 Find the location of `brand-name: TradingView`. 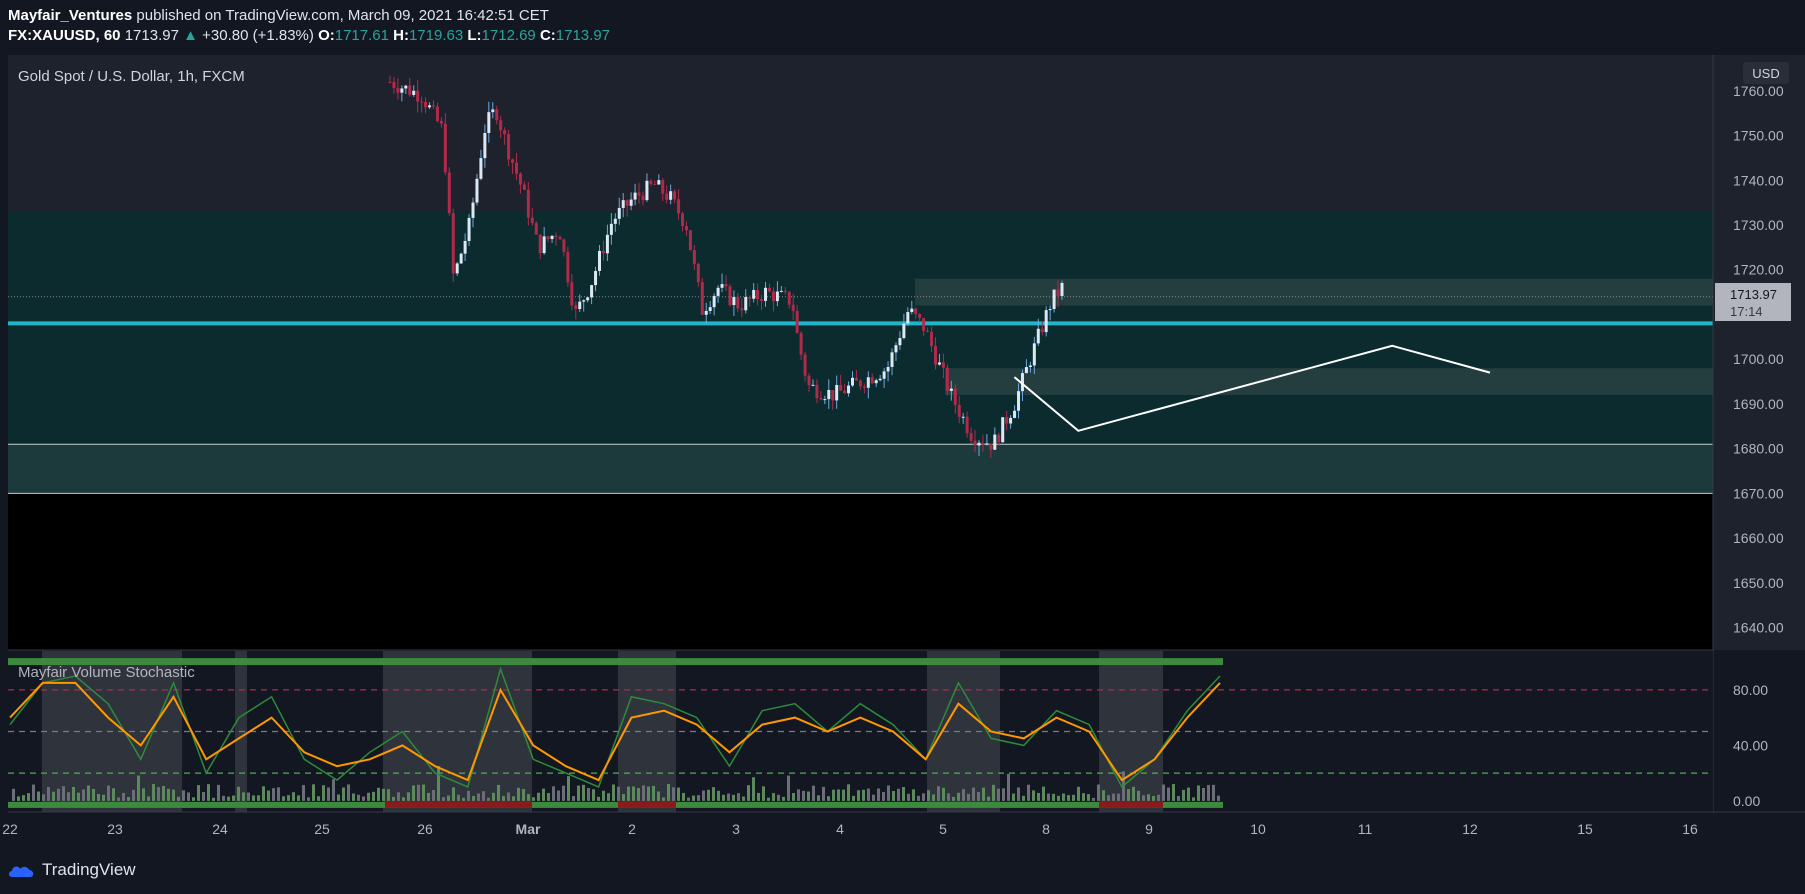

brand-name: TradingView is located at coordinates (89, 870).